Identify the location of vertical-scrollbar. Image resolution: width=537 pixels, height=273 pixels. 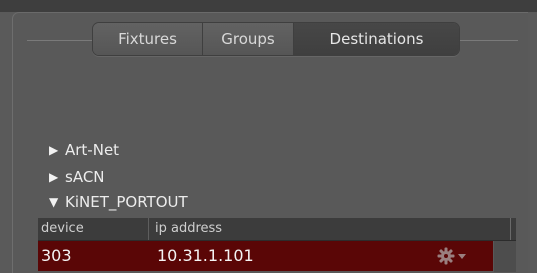
(505, 256).